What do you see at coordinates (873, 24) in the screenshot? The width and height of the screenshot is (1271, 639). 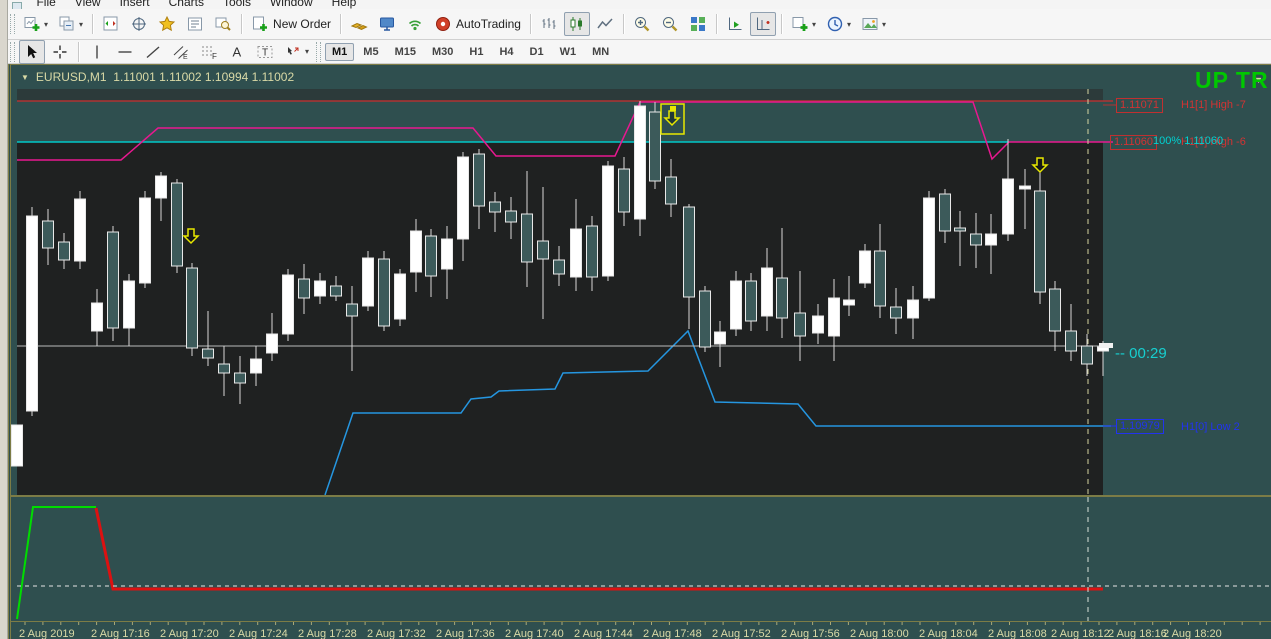 I see `templates-button: ▾` at bounding box center [873, 24].